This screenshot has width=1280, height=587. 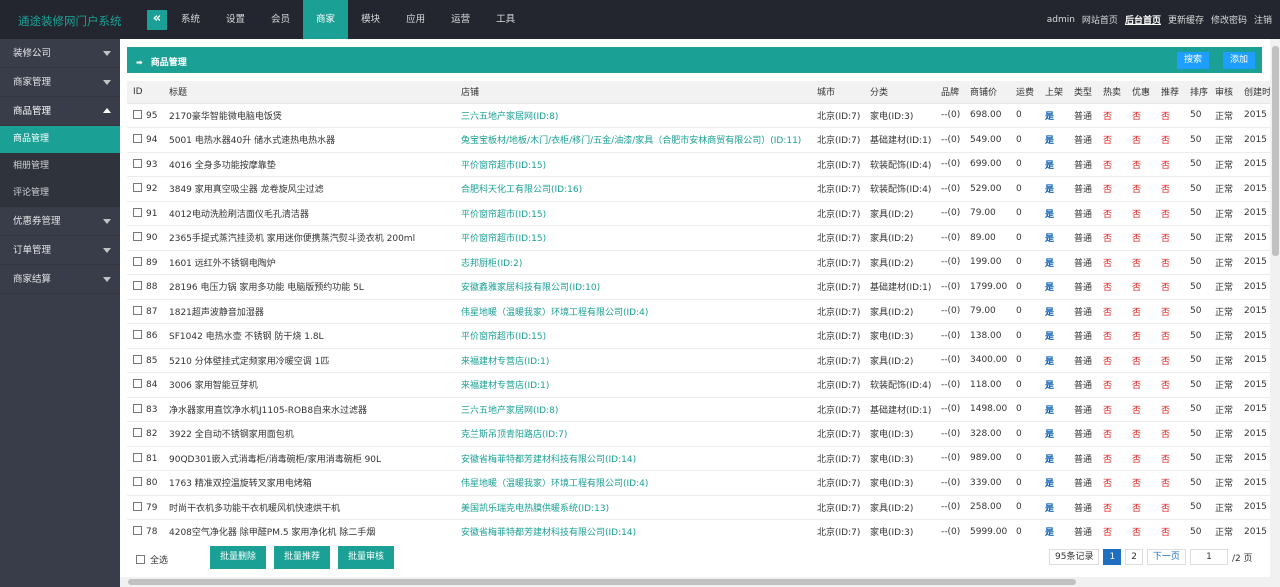 What do you see at coordinates (190, 19) in the screenshot?
I see `nav-item-0: 系统` at bounding box center [190, 19].